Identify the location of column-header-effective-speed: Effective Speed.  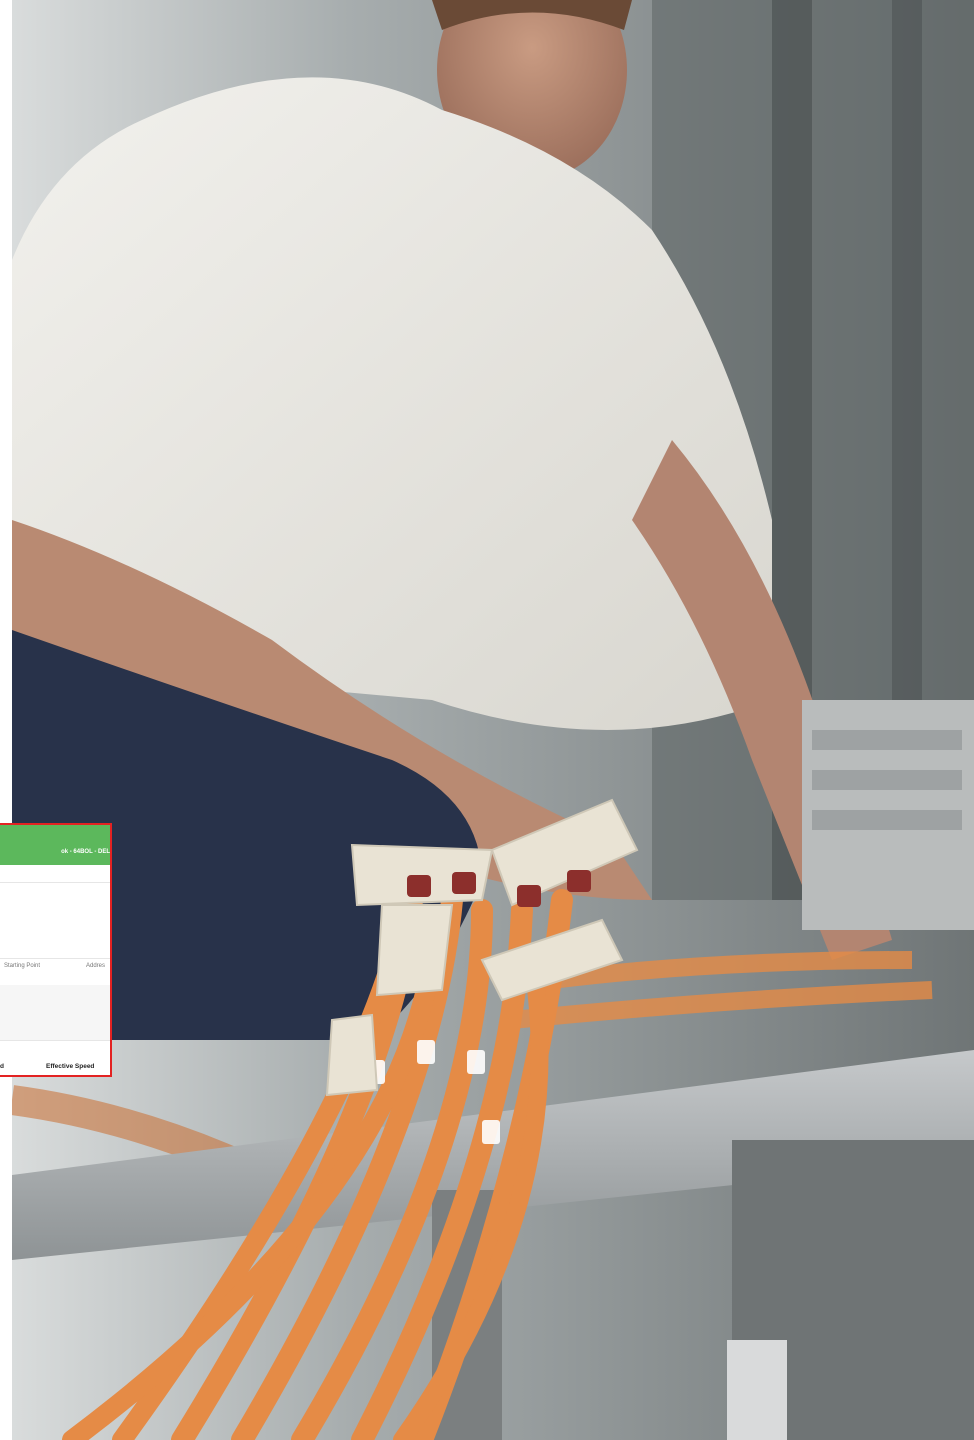
(70, 1066).